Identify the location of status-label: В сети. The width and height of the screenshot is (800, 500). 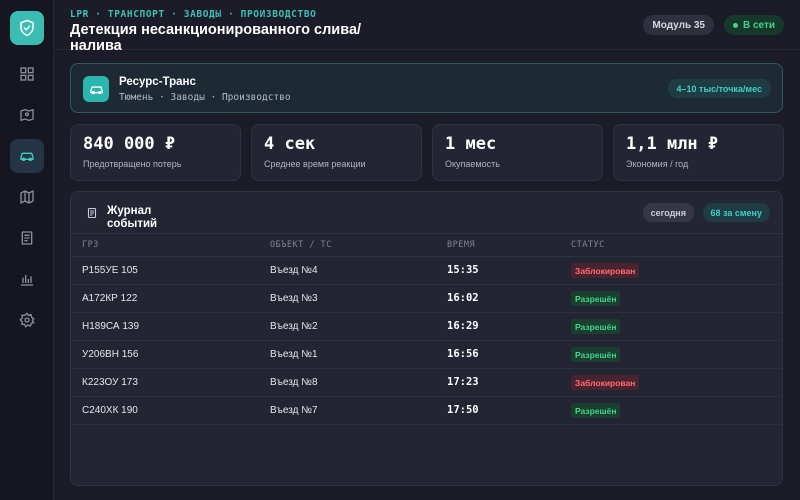
(758, 25).